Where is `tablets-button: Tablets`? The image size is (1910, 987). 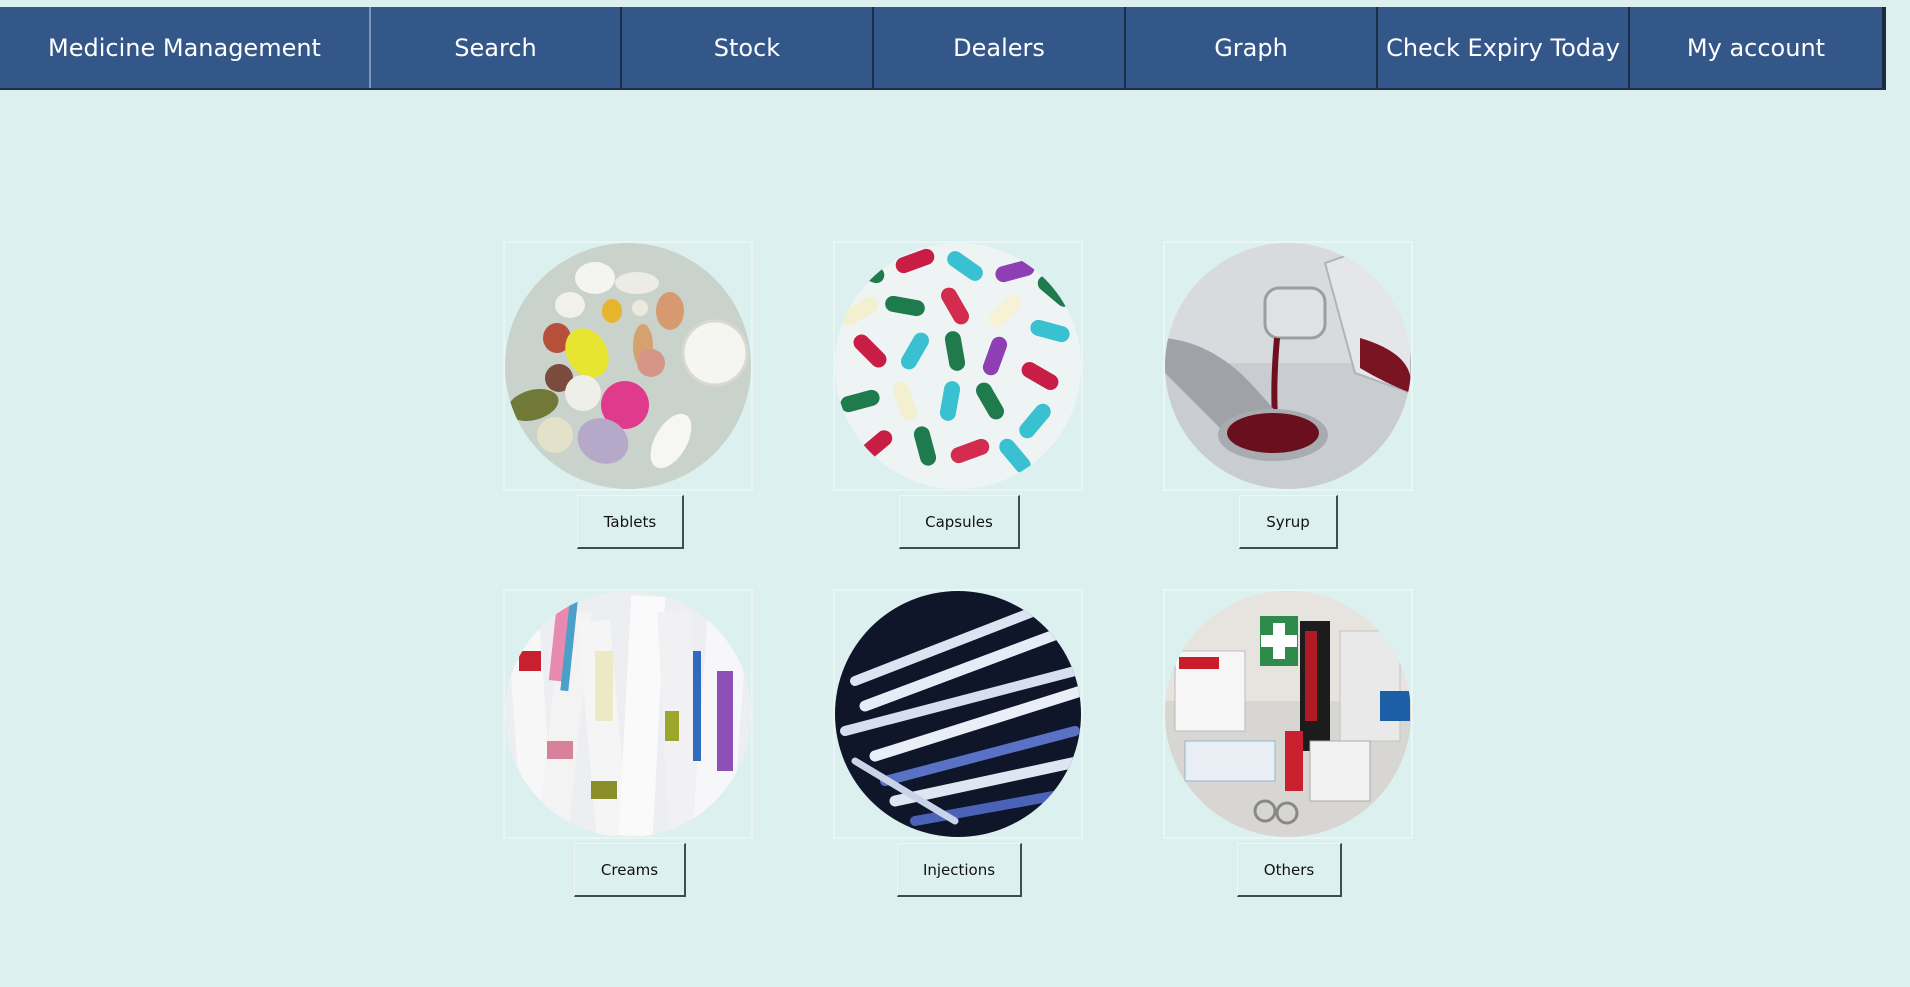 tablets-button: Tablets is located at coordinates (630, 522).